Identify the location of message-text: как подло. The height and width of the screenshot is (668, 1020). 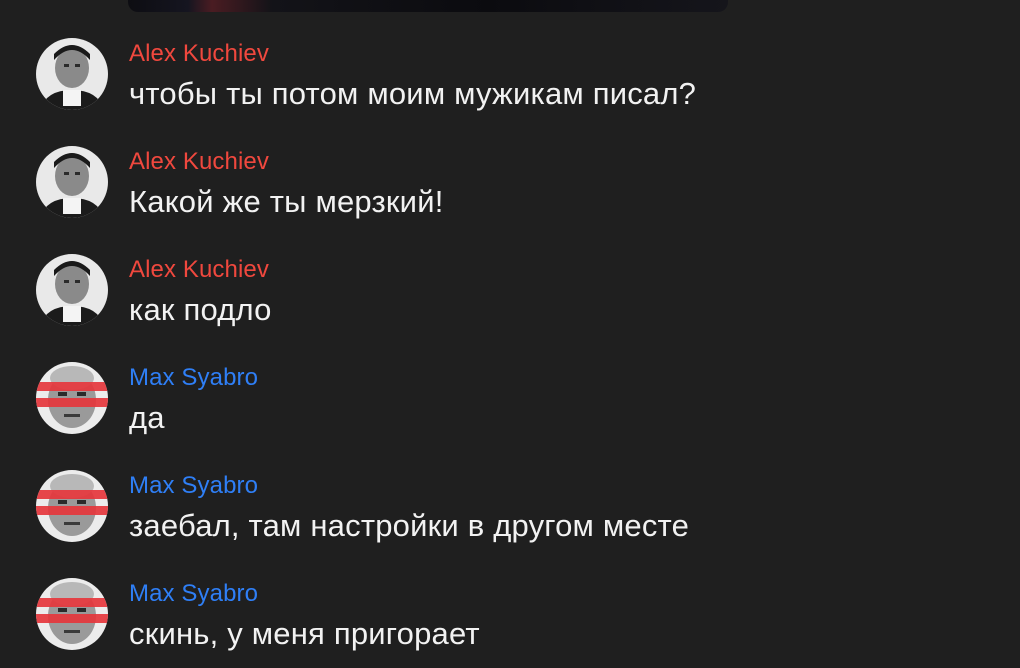
(200, 309).